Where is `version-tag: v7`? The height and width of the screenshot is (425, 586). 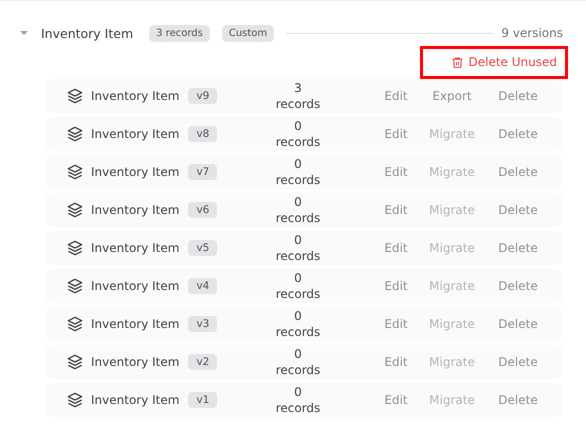 version-tag: v7 is located at coordinates (203, 172).